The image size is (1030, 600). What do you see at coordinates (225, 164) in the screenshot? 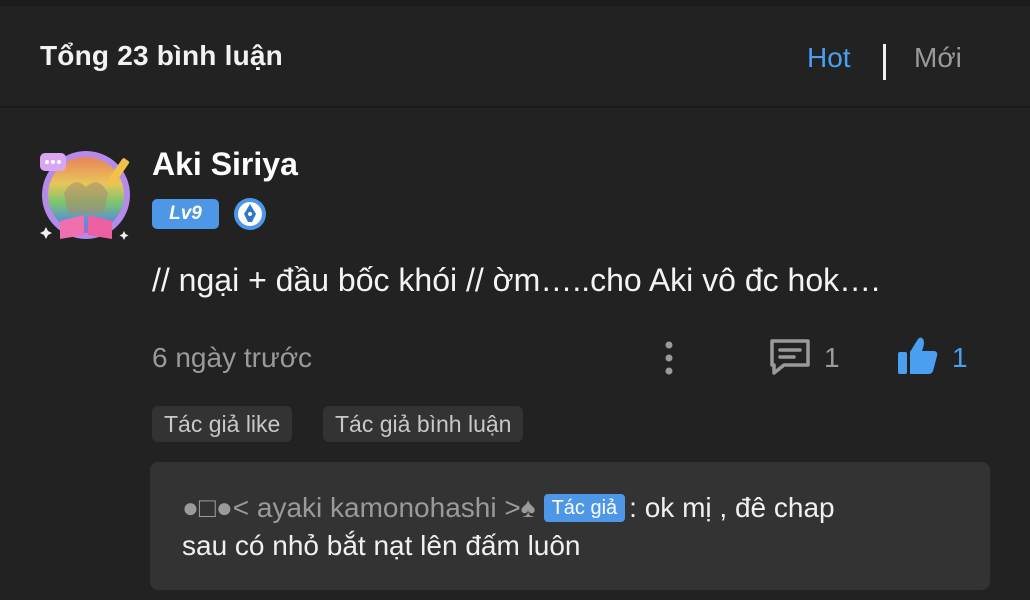
I see `comment-author-name: Aki Siriya` at bounding box center [225, 164].